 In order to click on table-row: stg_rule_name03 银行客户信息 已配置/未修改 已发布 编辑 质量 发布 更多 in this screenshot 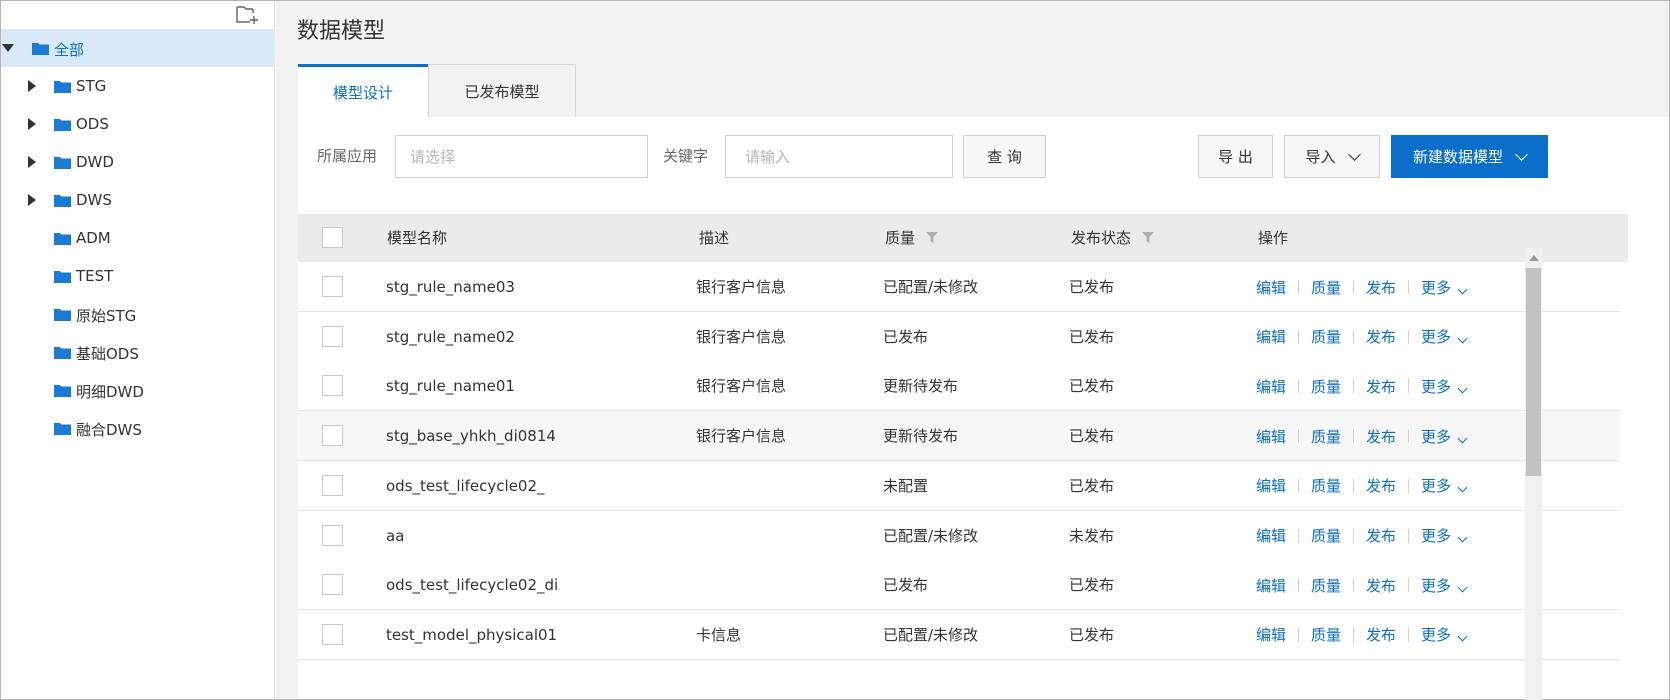, I will do `click(959, 287)`.